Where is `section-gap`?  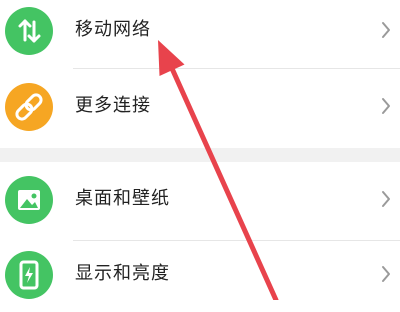 section-gap is located at coordinates (200, 155).